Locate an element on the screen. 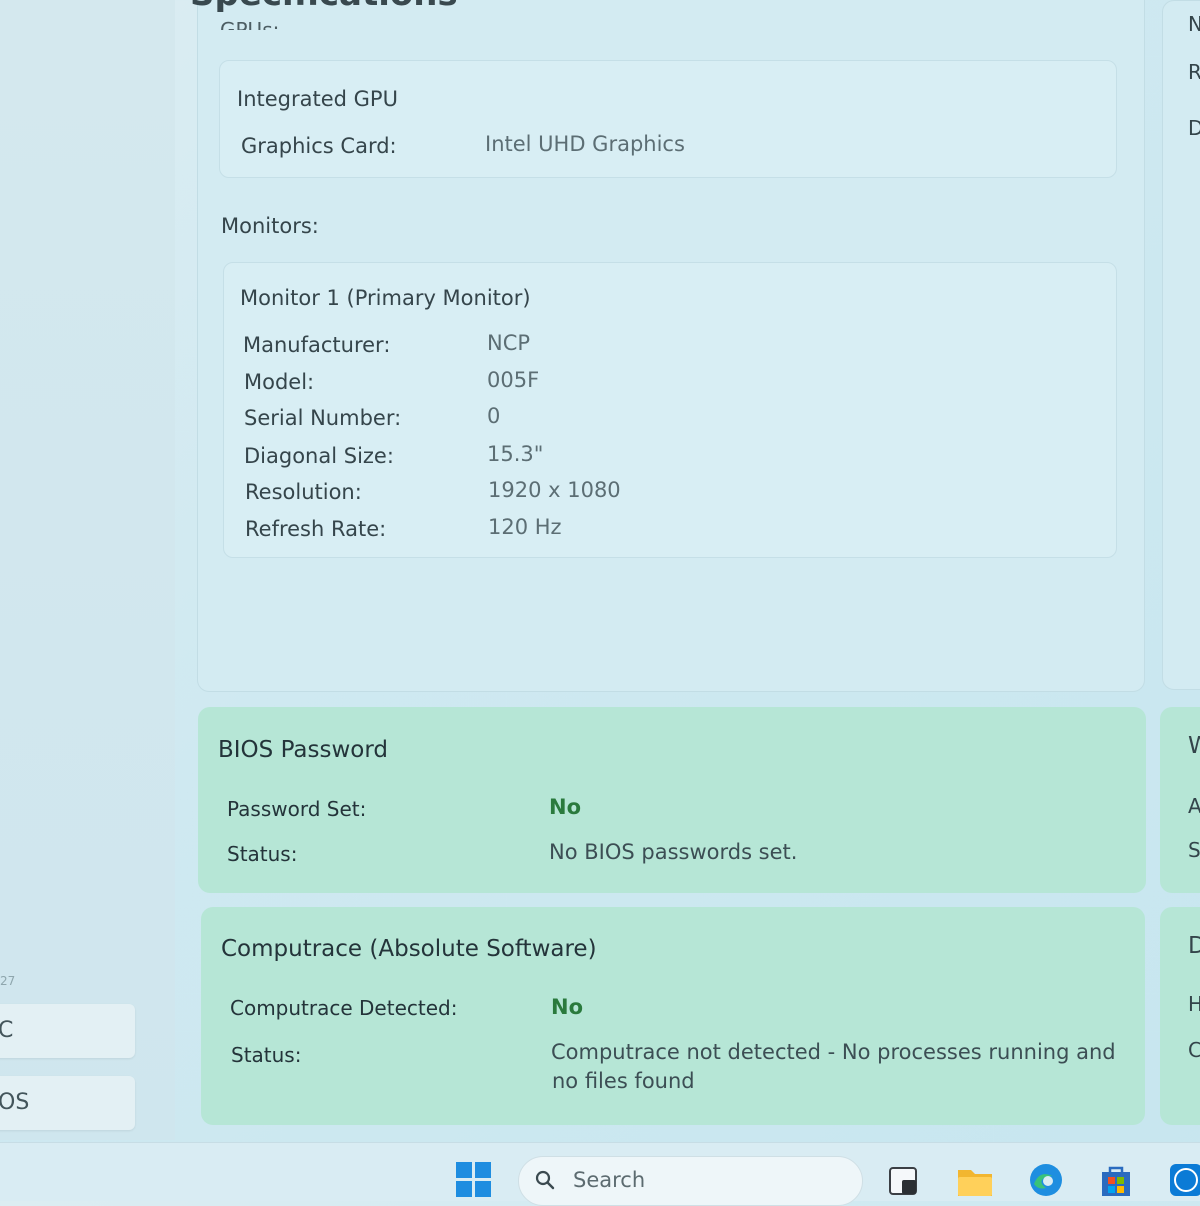 This screenshot has height=1206, width=1200. resolution-label: Resolution: is located at coordinates (303, 492).